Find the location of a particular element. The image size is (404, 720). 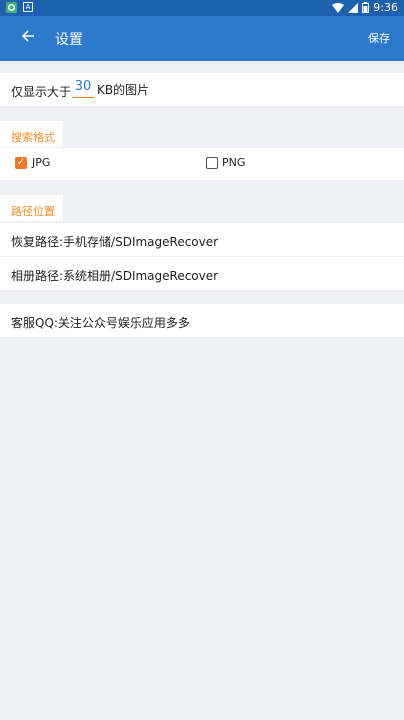

min-size-prefix: 仅显示大于 is located at coordinates (41, 92).